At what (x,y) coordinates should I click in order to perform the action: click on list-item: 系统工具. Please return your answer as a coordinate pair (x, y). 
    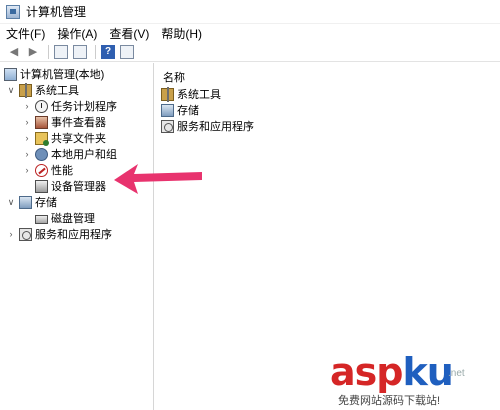
    Looking at the image, I should click on (191, 94).